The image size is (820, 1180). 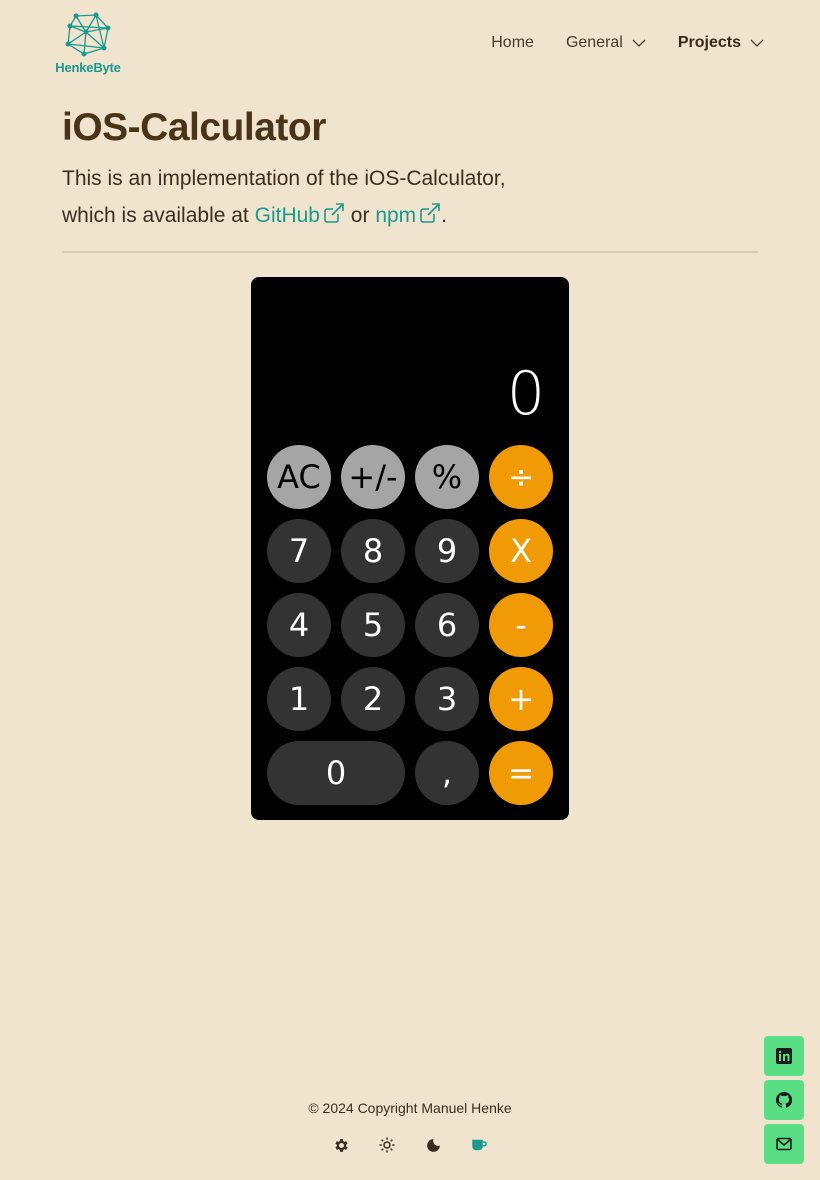 What do you see at coordinates (433, 1145) in the screenshot?
I see `moon-icon` at bounding box center [433, 1145].